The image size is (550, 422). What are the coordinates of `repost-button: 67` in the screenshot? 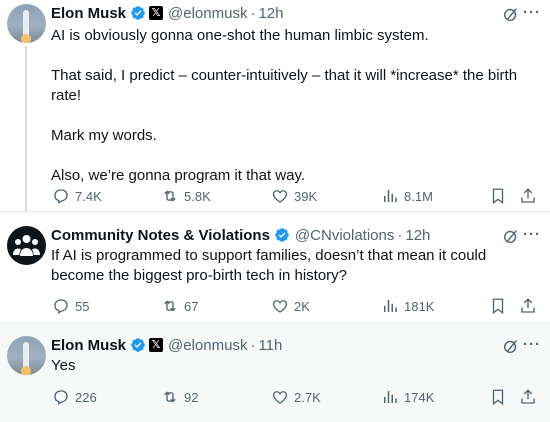 It's located at (179, 306).